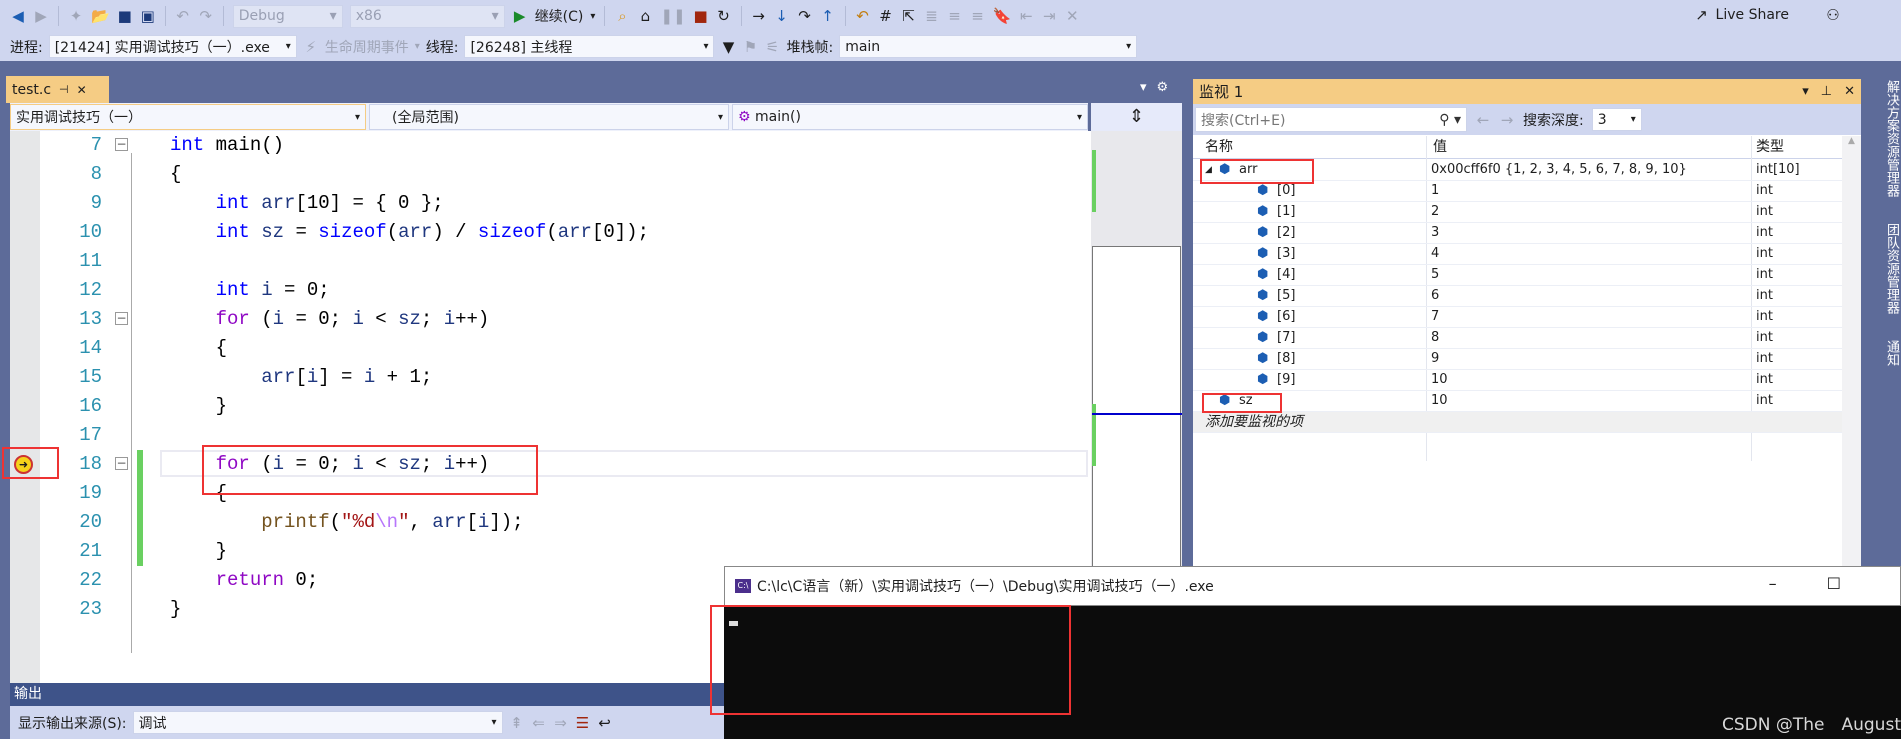  What do you see at coordinates (561, 723) in the screenshot?
I see `next-message-icon: ⇒` at bounding box center [561, 723].